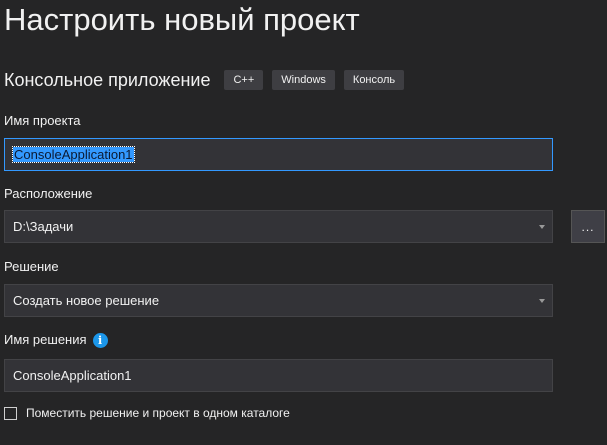  What do you see at coordinates (43, 226) in the screenshot?
I see `location-value: D:\Задачи` at bounding box center [43, 226].